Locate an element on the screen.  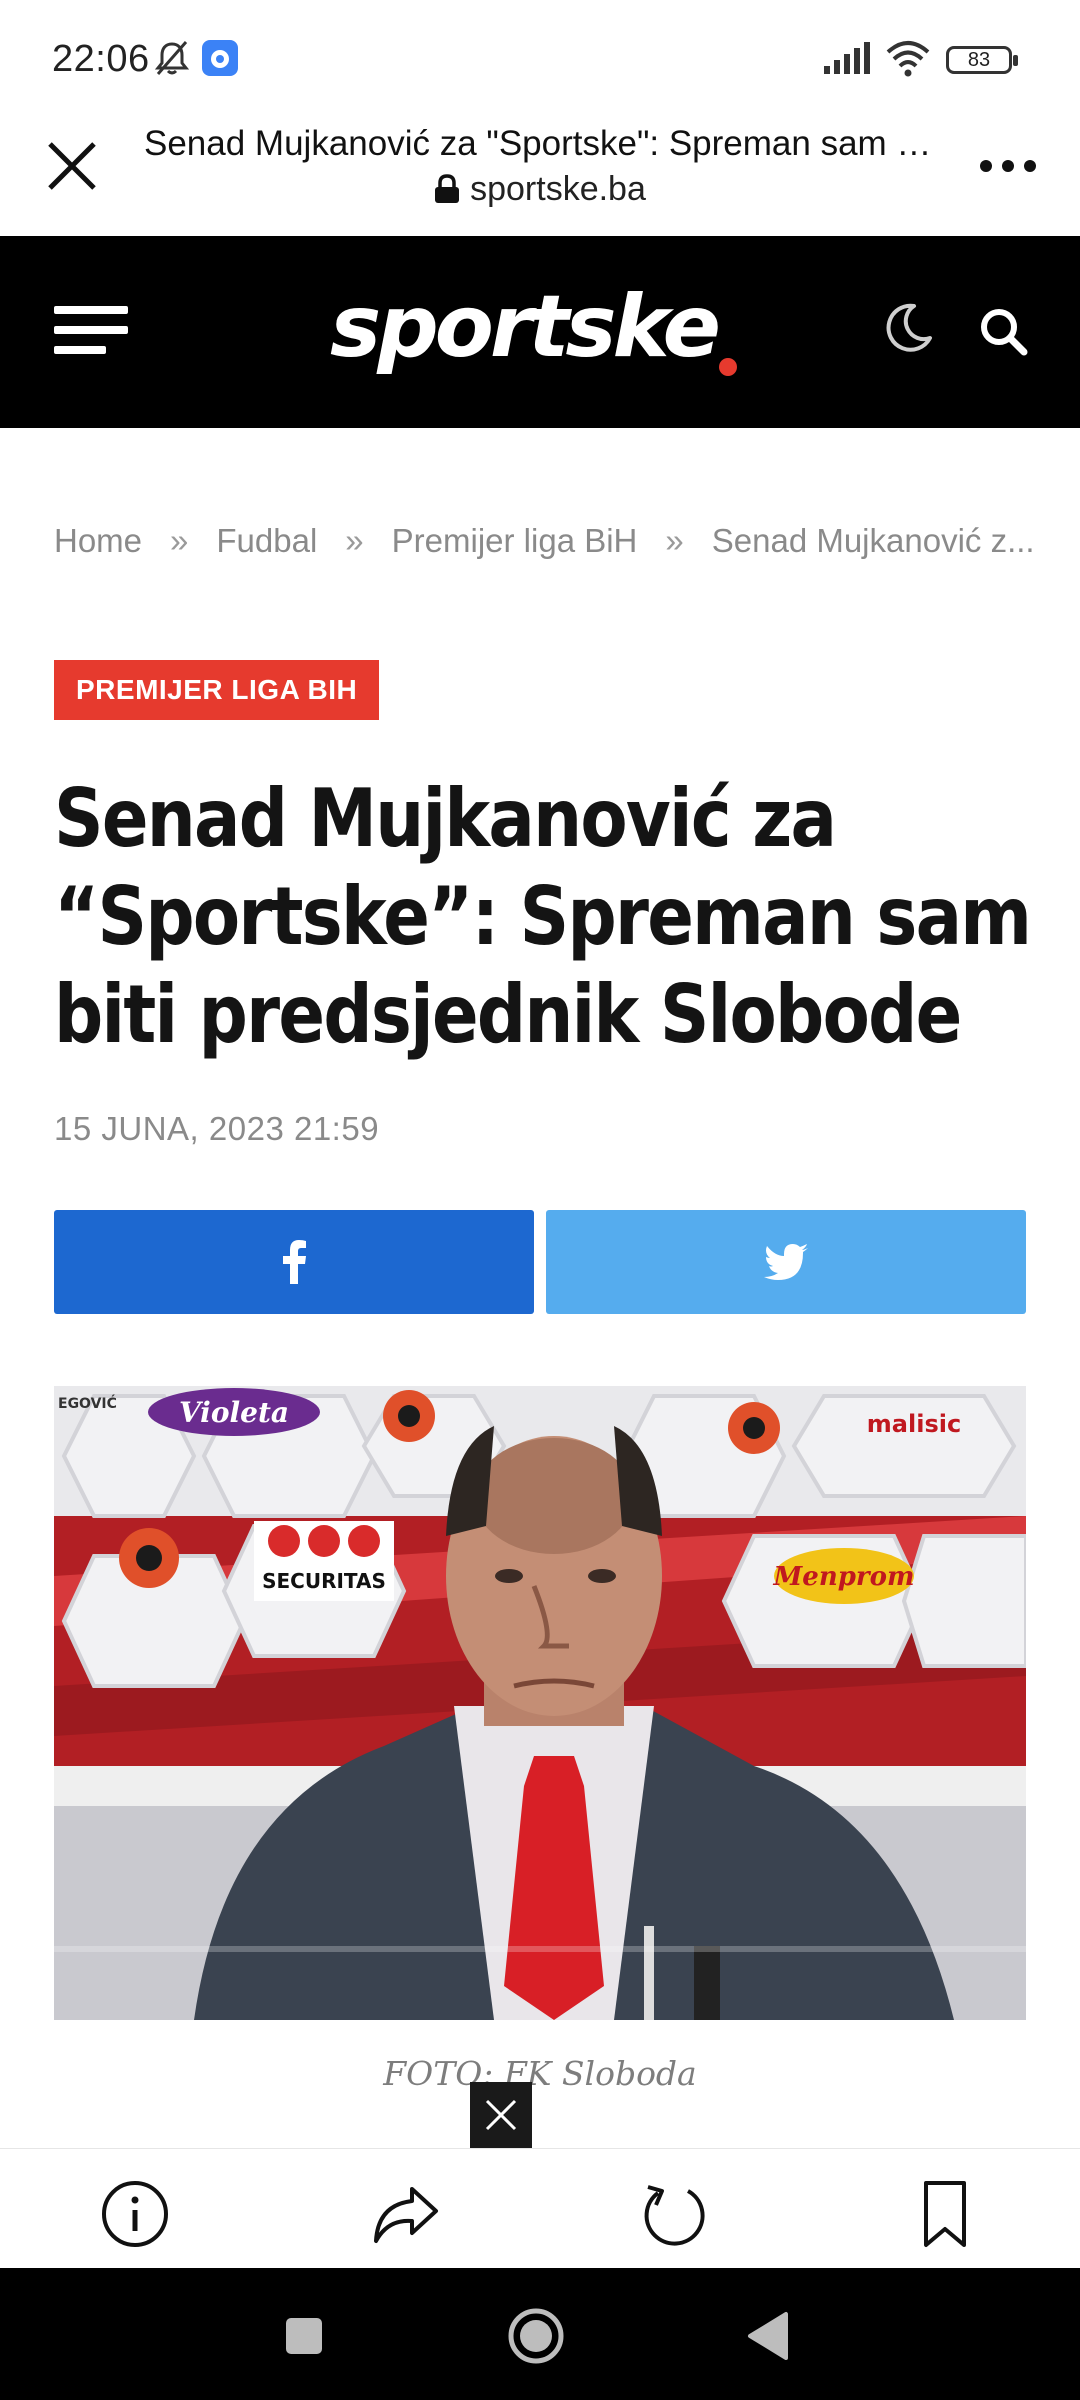
info-icon is located at coordinates (135, 2214).